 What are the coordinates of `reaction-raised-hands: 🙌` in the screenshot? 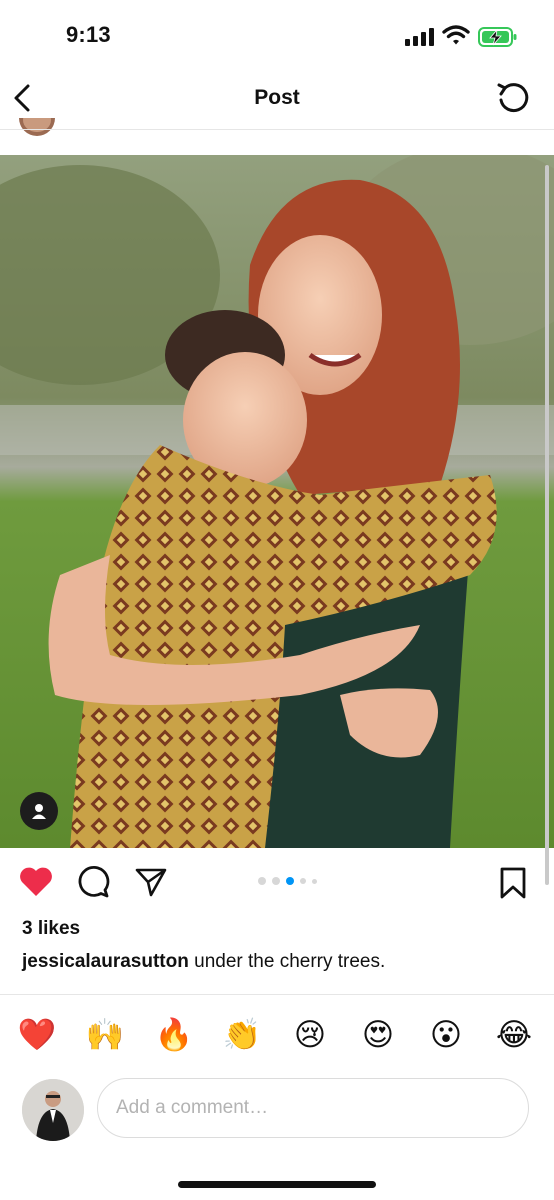 It's located at (105, 1035).